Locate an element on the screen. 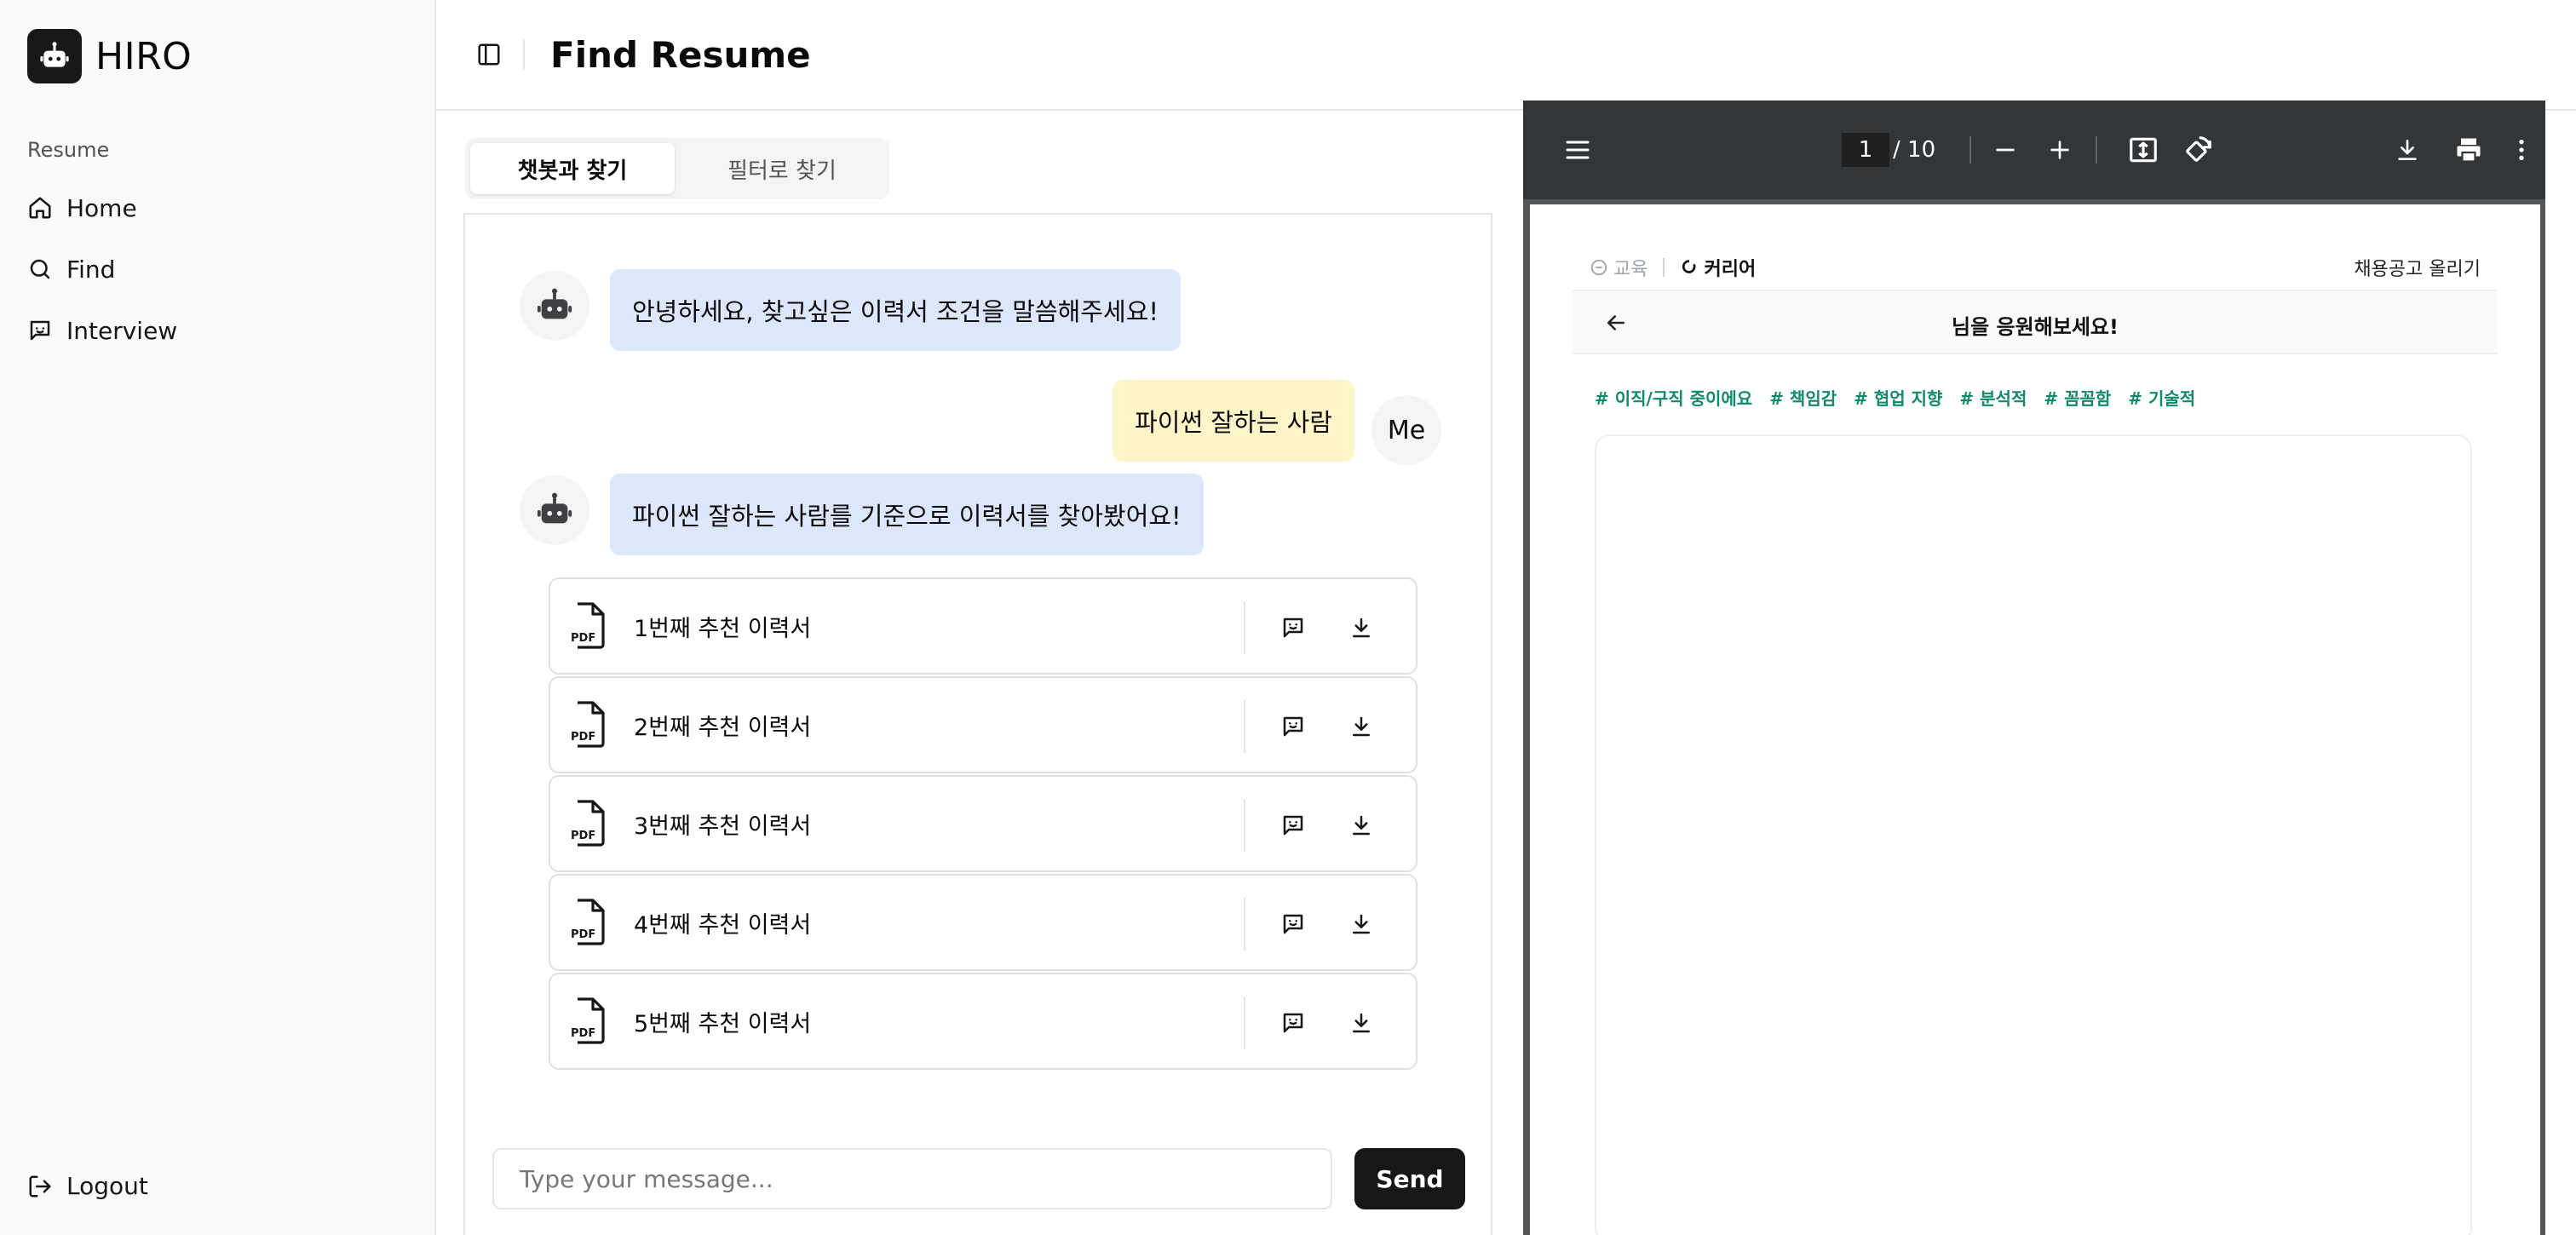 The height and width of the screenshot is (1235, 2576). print-icon is located at coordinates (2469, 150).